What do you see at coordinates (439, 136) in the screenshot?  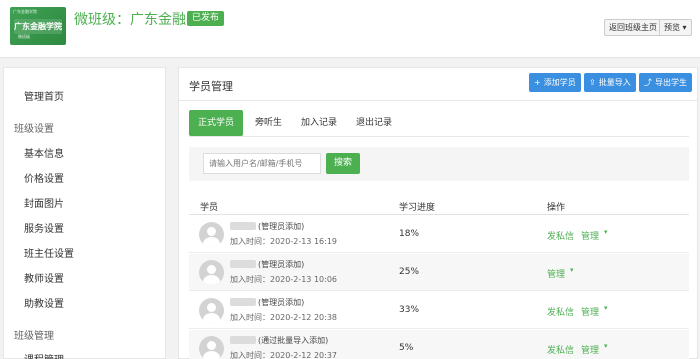 I see `tabs-underline` at bounding box center [439, 136].